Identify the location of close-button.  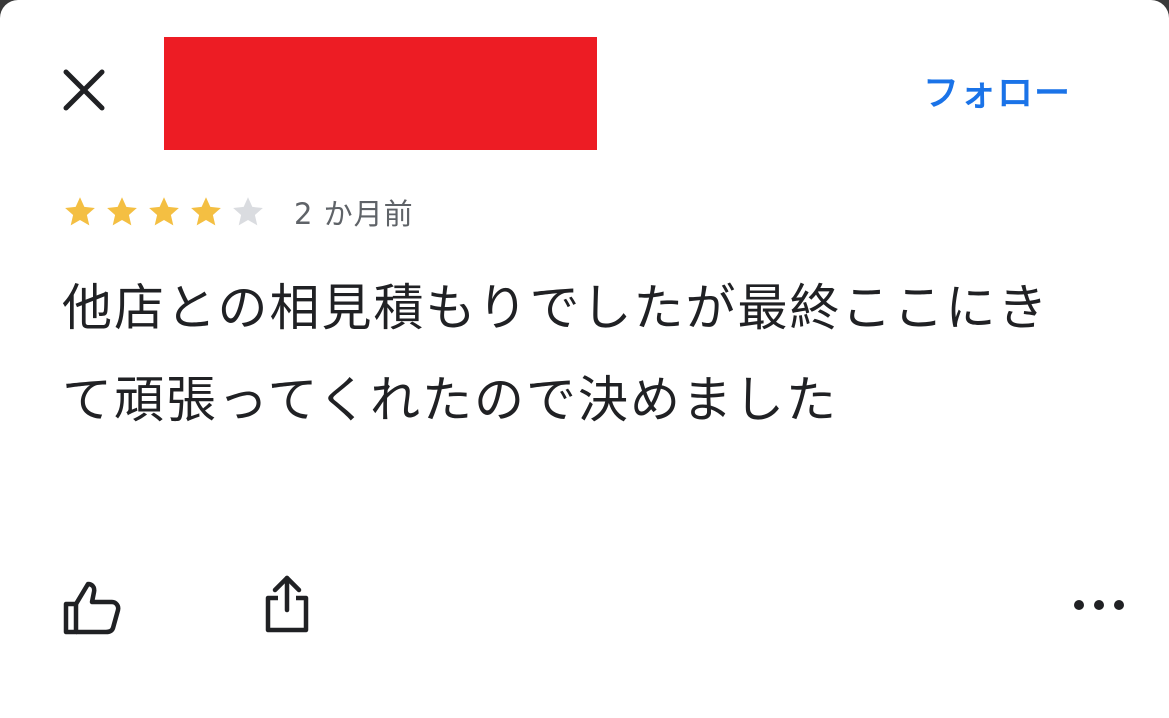
(84, 90).